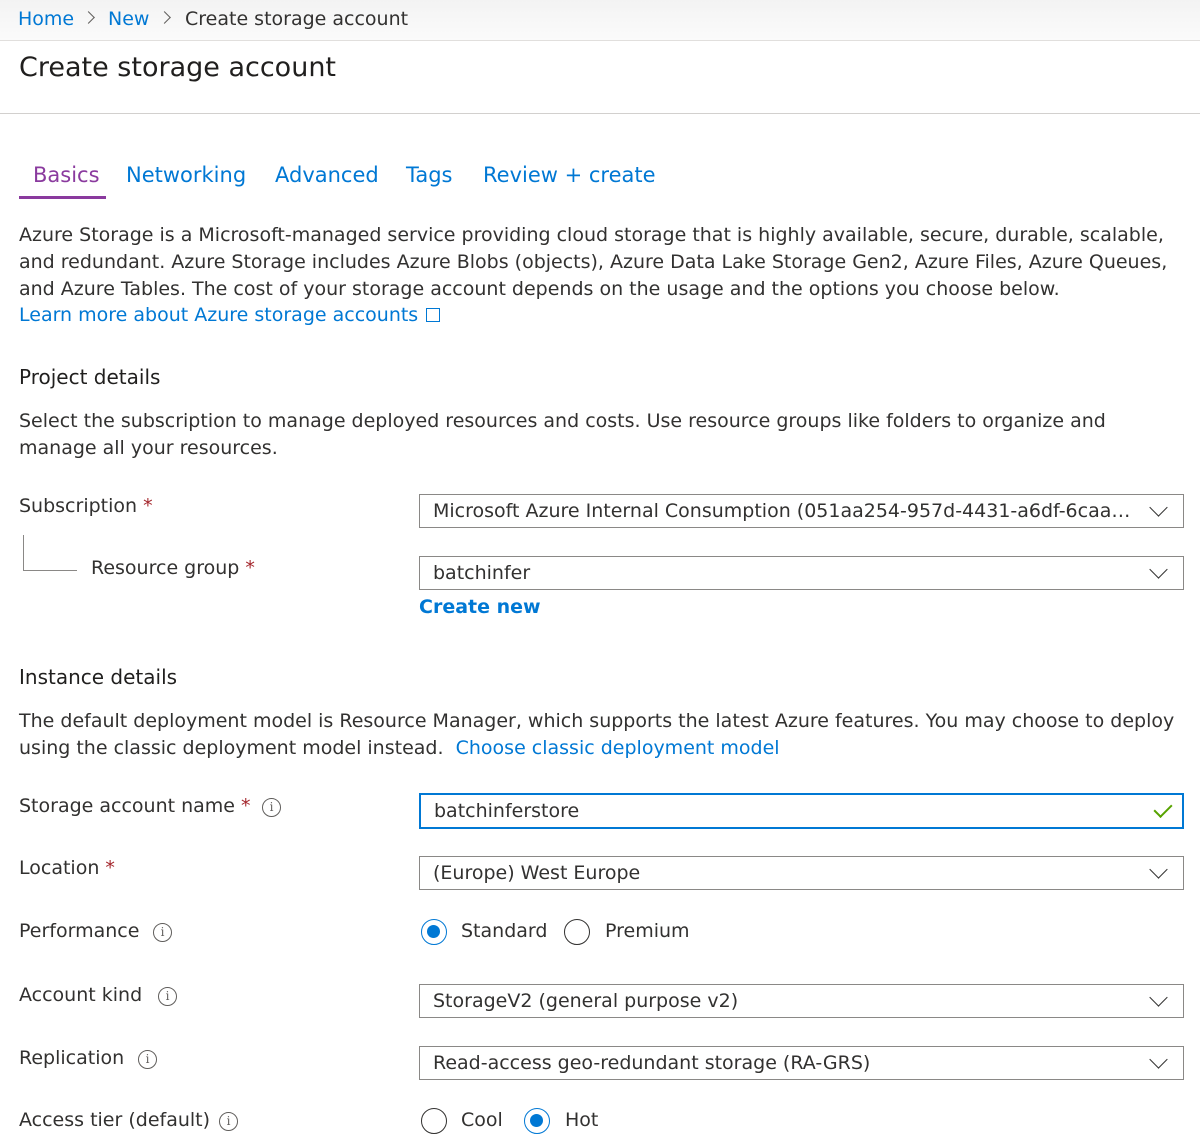  Describe the element at coordinates (178, 67) in the screenshot. I see `page-title: Create storage account` at that location.